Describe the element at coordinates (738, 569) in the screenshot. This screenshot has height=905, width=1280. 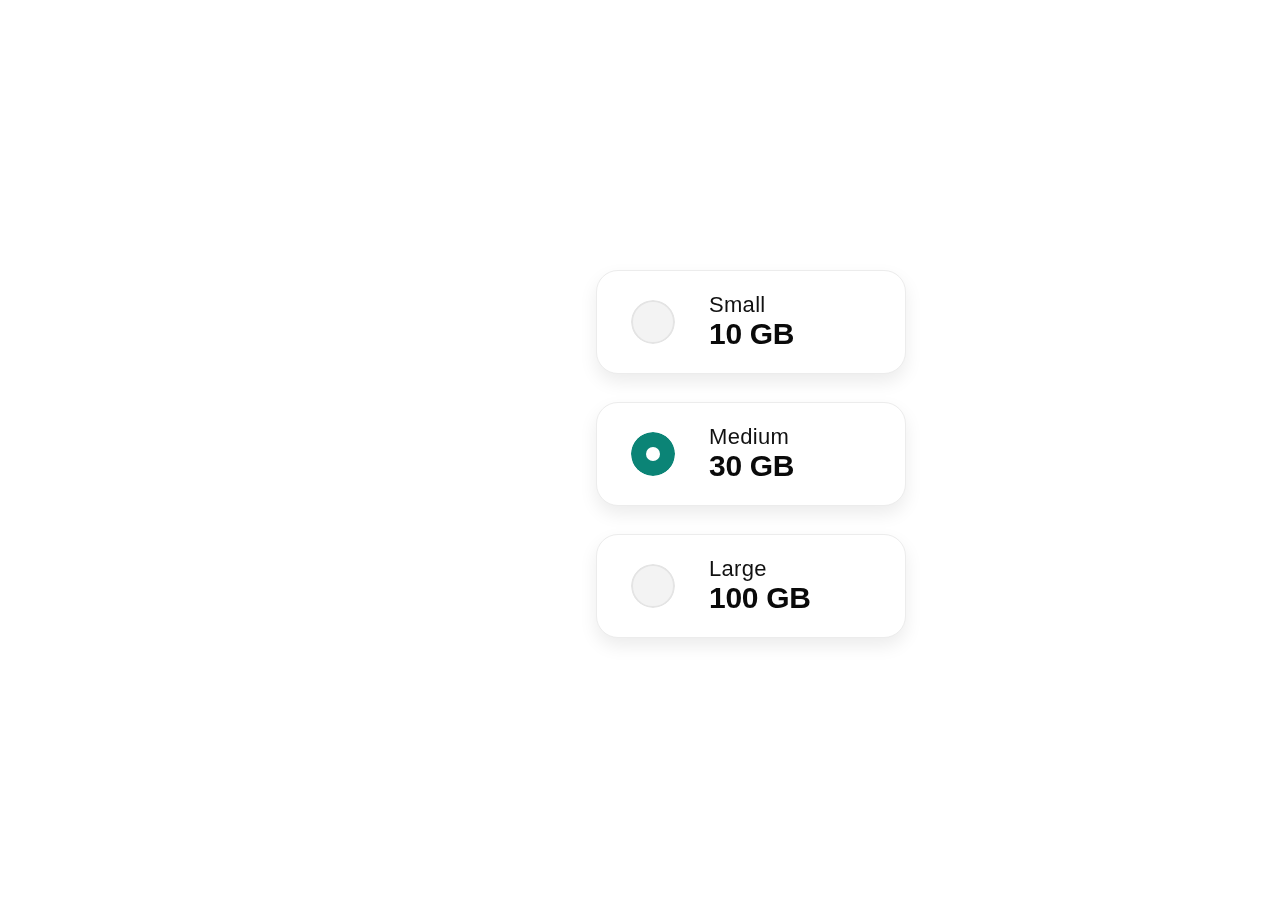
I see `option-label: Large` at that location.